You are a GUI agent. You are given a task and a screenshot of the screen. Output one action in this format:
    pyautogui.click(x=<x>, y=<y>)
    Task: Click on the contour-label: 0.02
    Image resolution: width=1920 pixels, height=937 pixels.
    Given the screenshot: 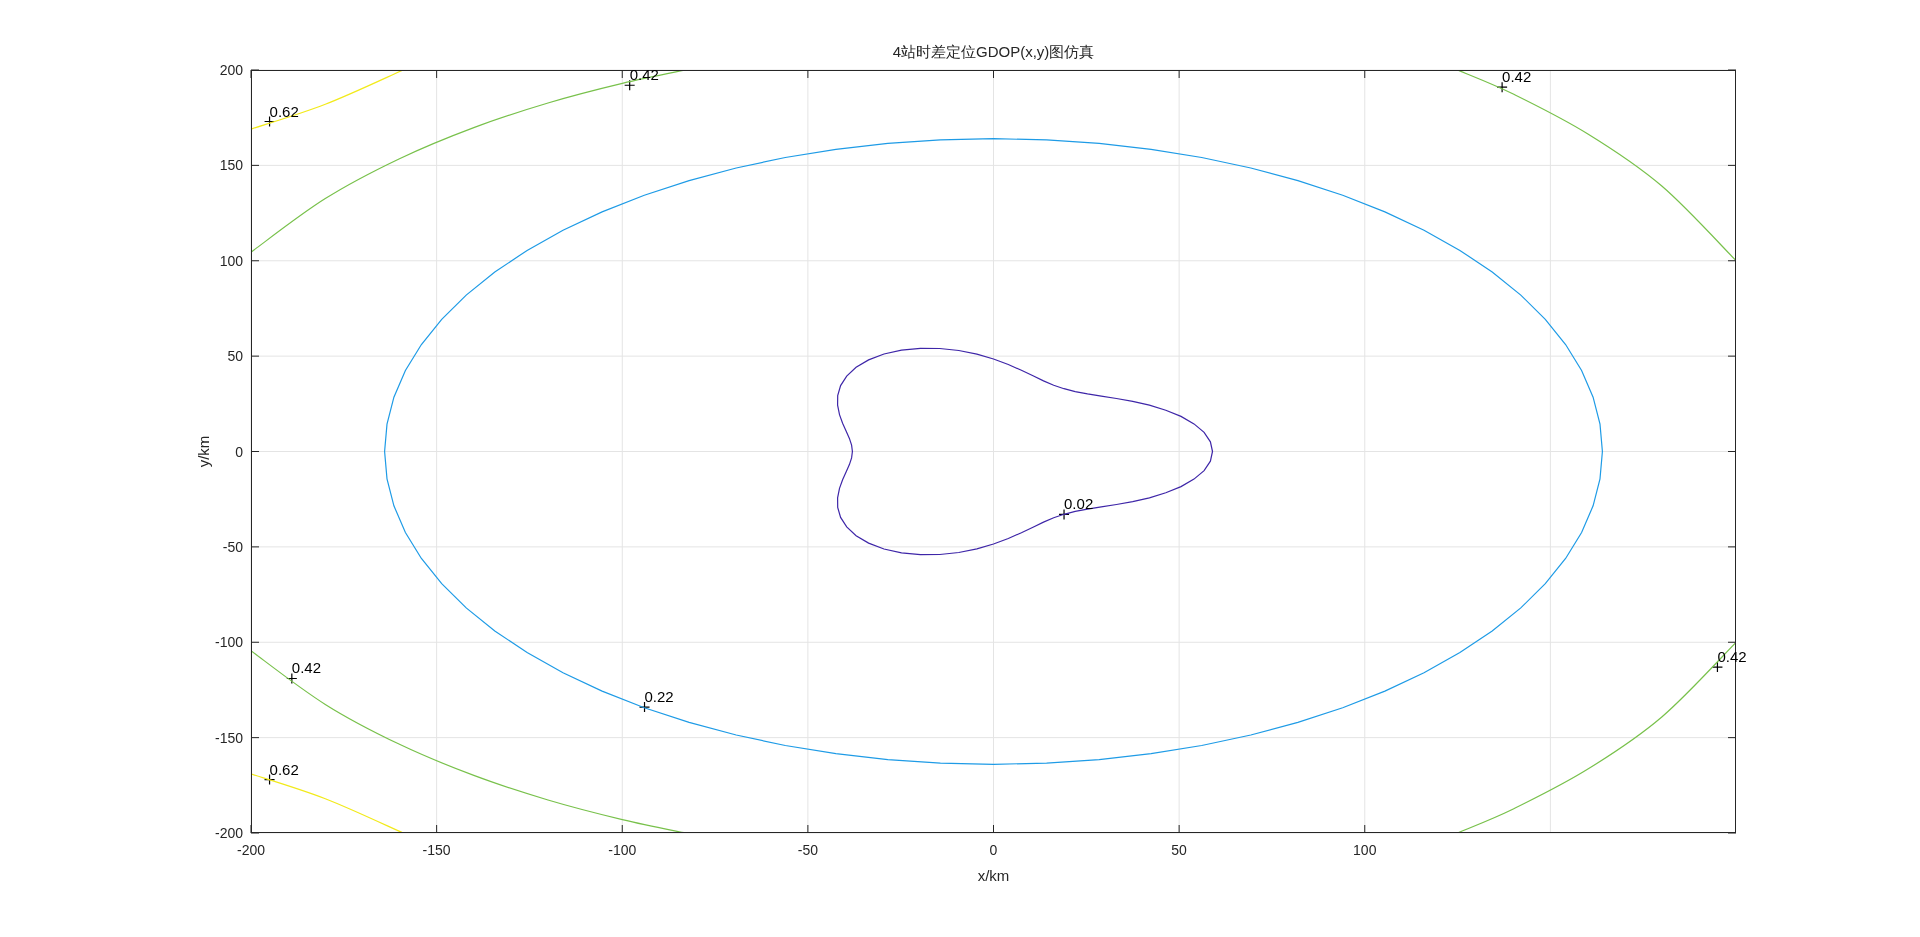 What is the action you would take?
    pyautogui.click(x=1079, y=504)
    